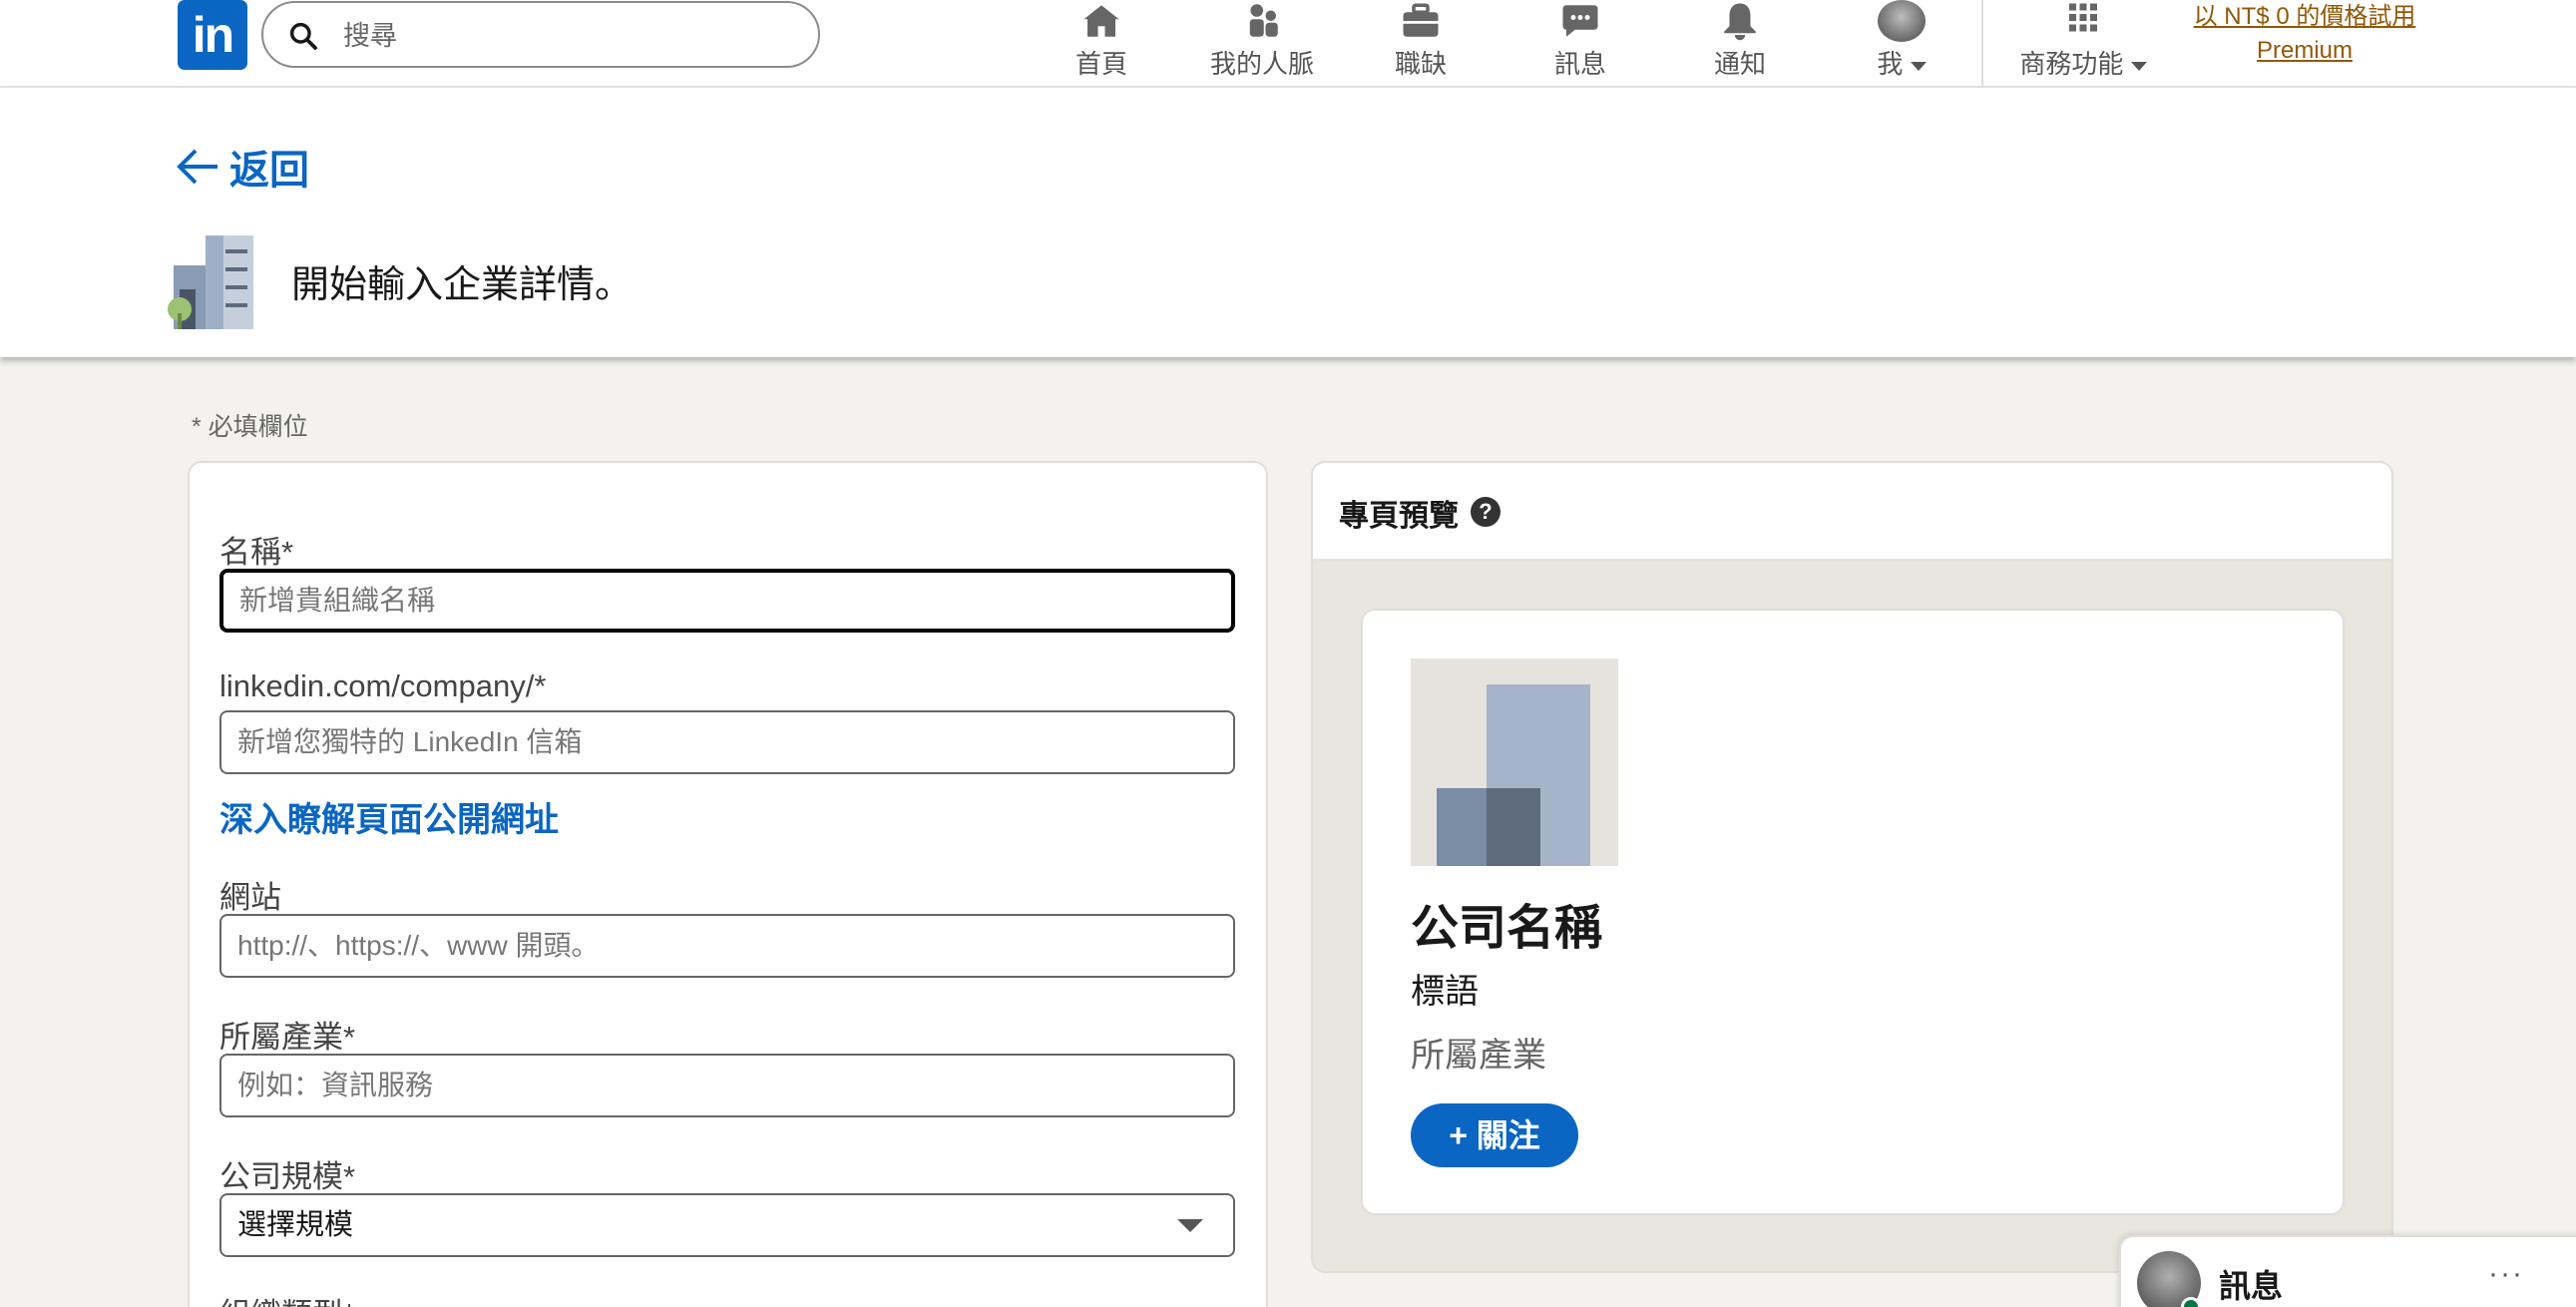  Describe the element at coordinates (727, 742) in the screenshot. I see `company-url-input` at that location.